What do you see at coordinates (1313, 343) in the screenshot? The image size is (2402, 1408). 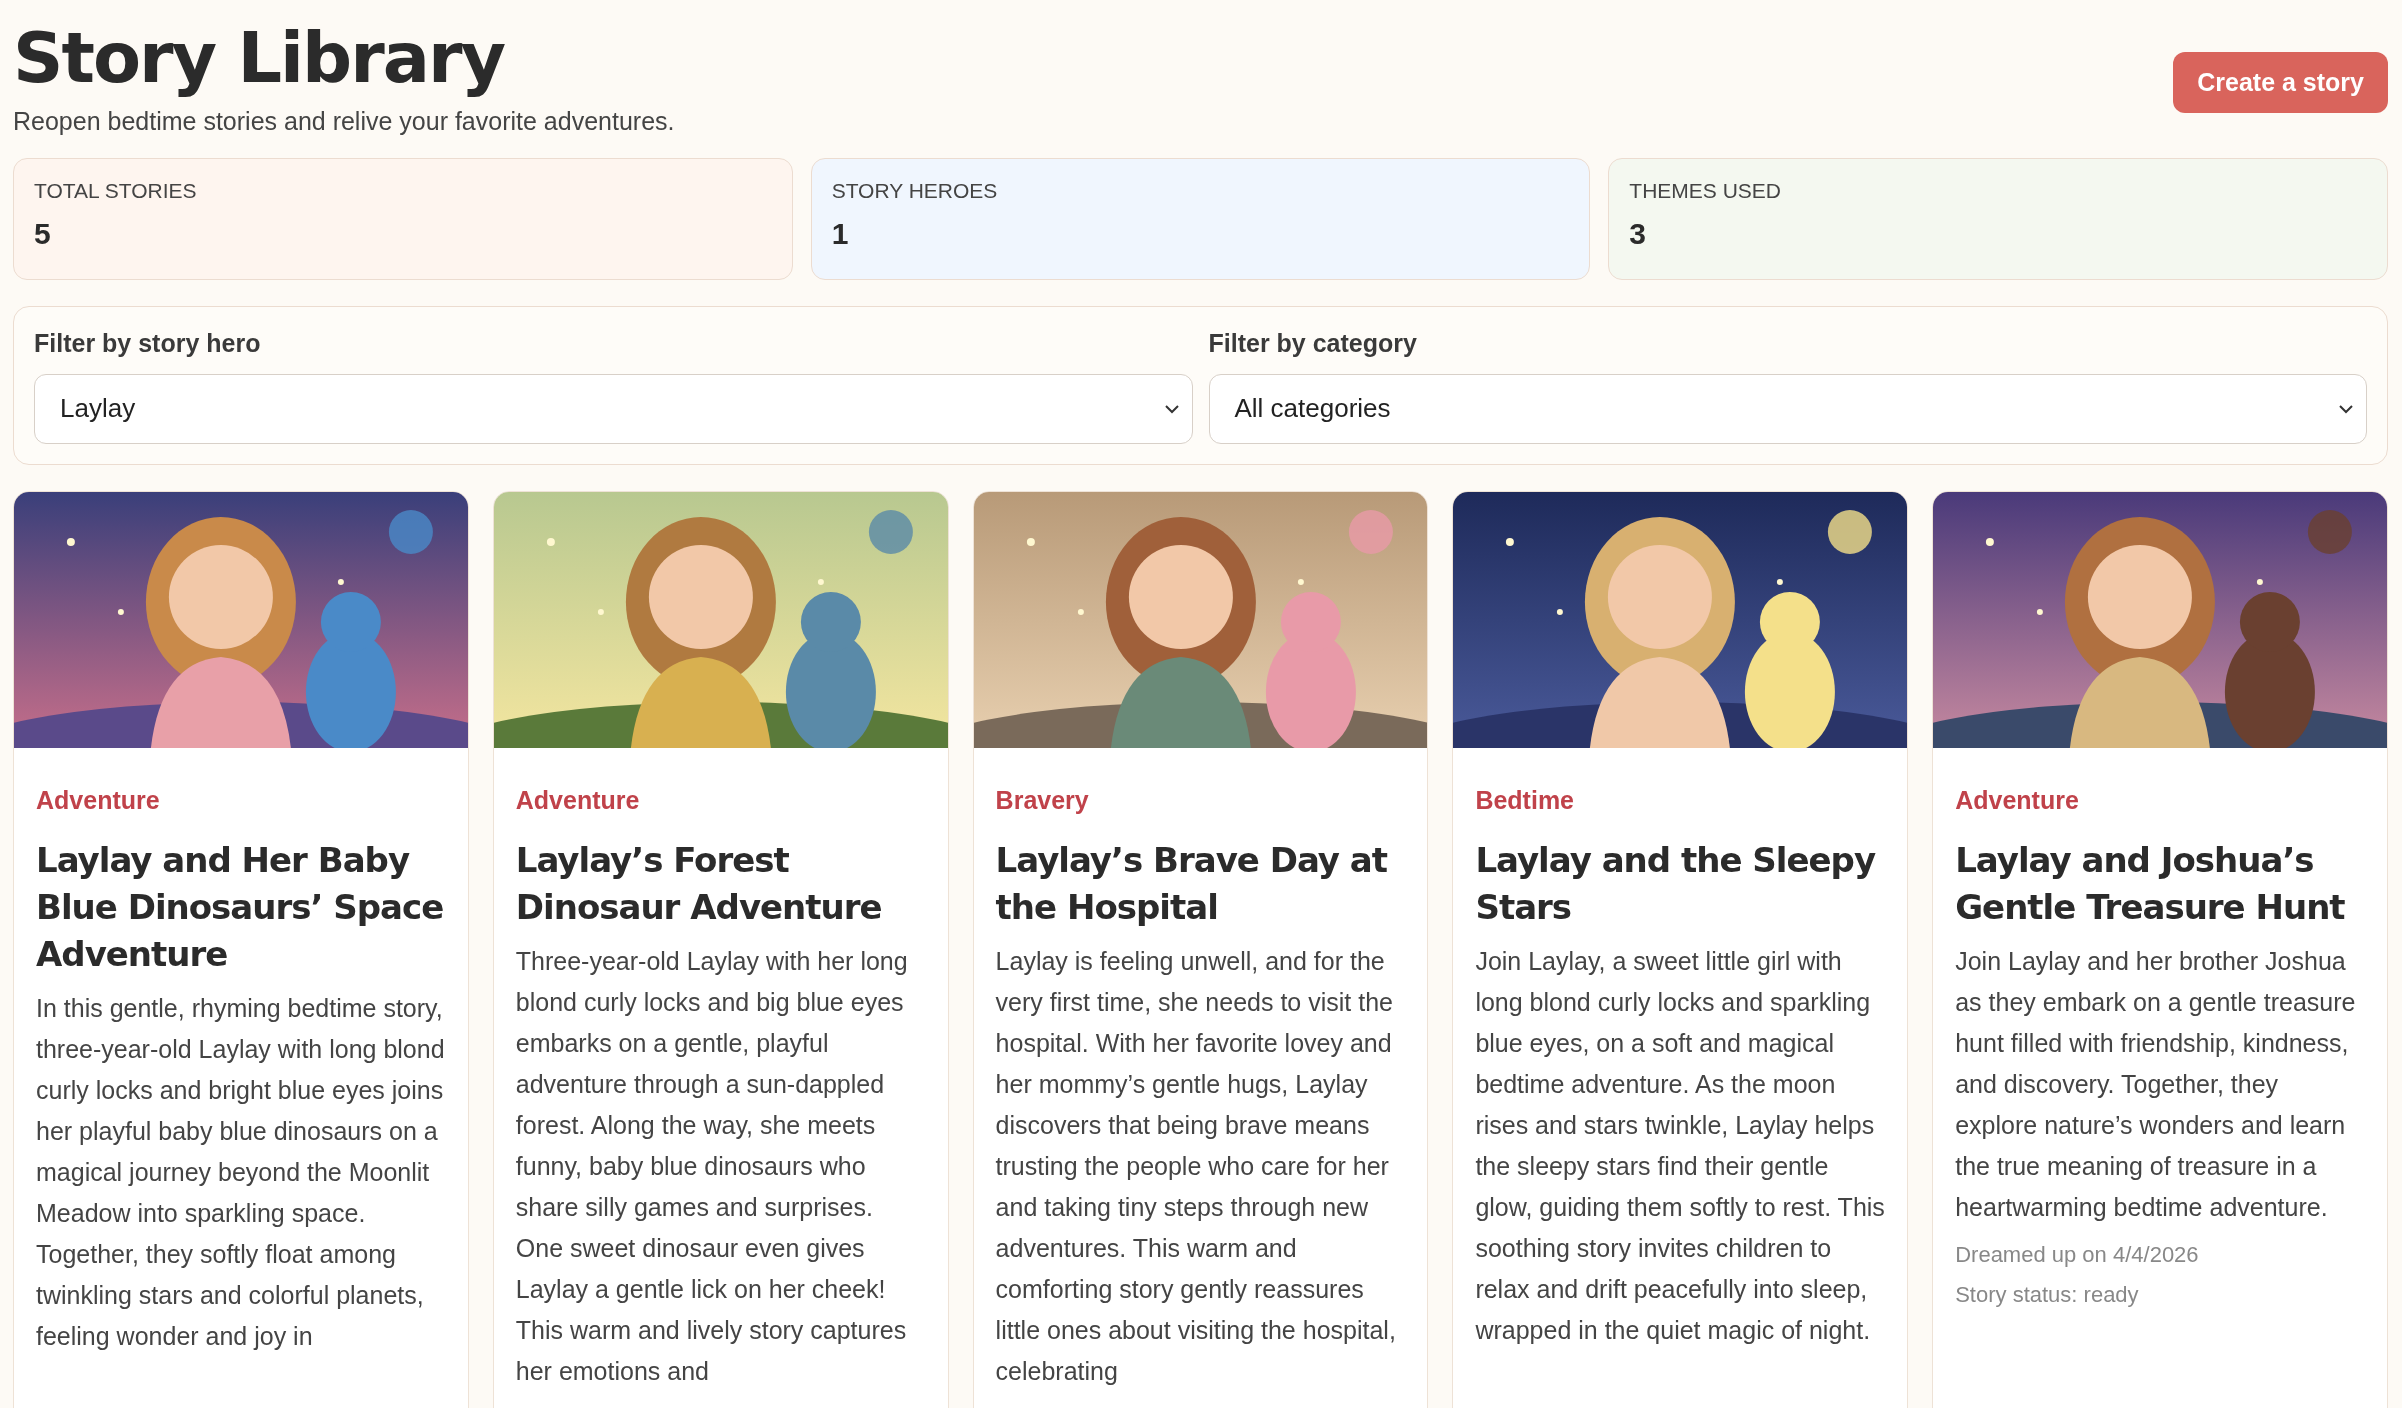 I see `filter-label: Filter by category` at bounding box center [1313, 343].